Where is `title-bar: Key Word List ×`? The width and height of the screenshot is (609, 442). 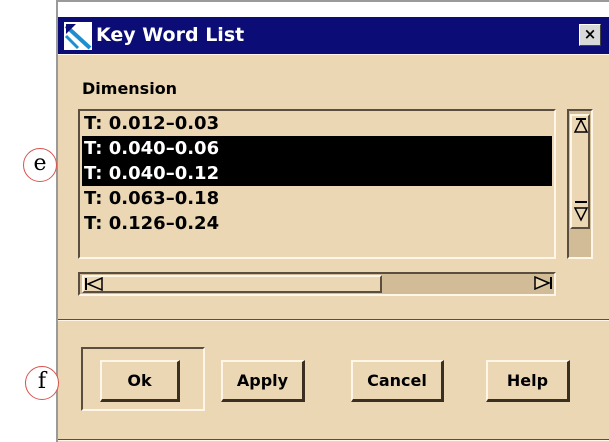
title-bar: Key Word List × is located at coordinates (333, 35).